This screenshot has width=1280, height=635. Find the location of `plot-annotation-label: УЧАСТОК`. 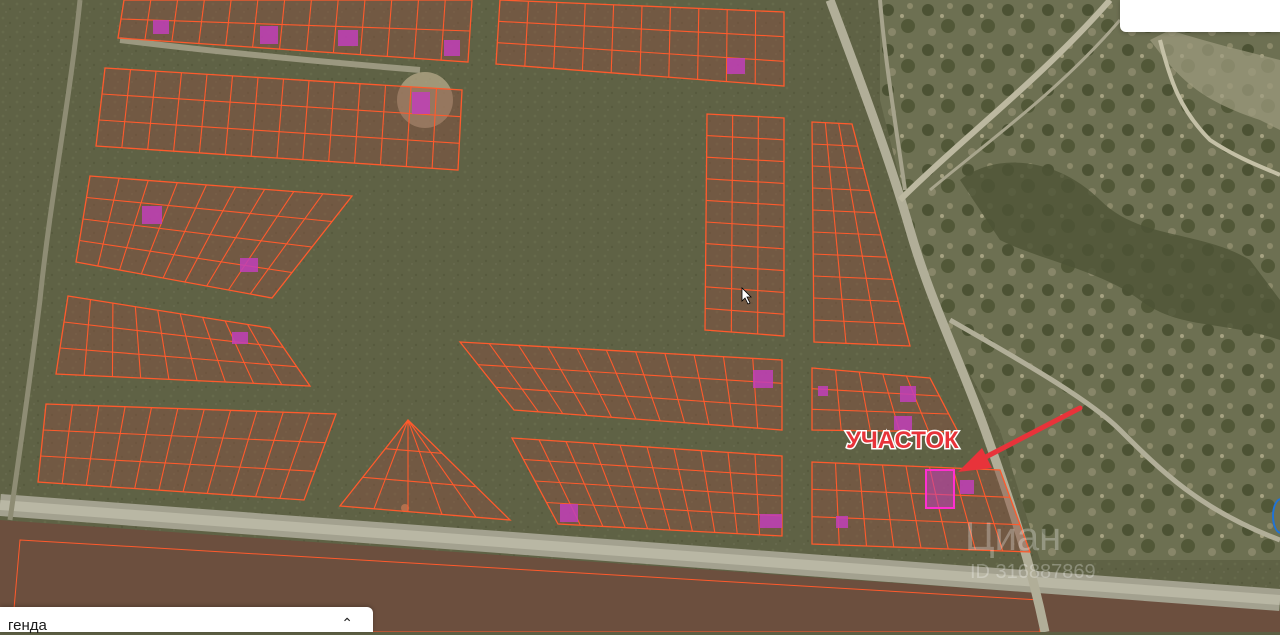

plot-annotation-label: УЧАСТОК is located at coordinates (902, 440).